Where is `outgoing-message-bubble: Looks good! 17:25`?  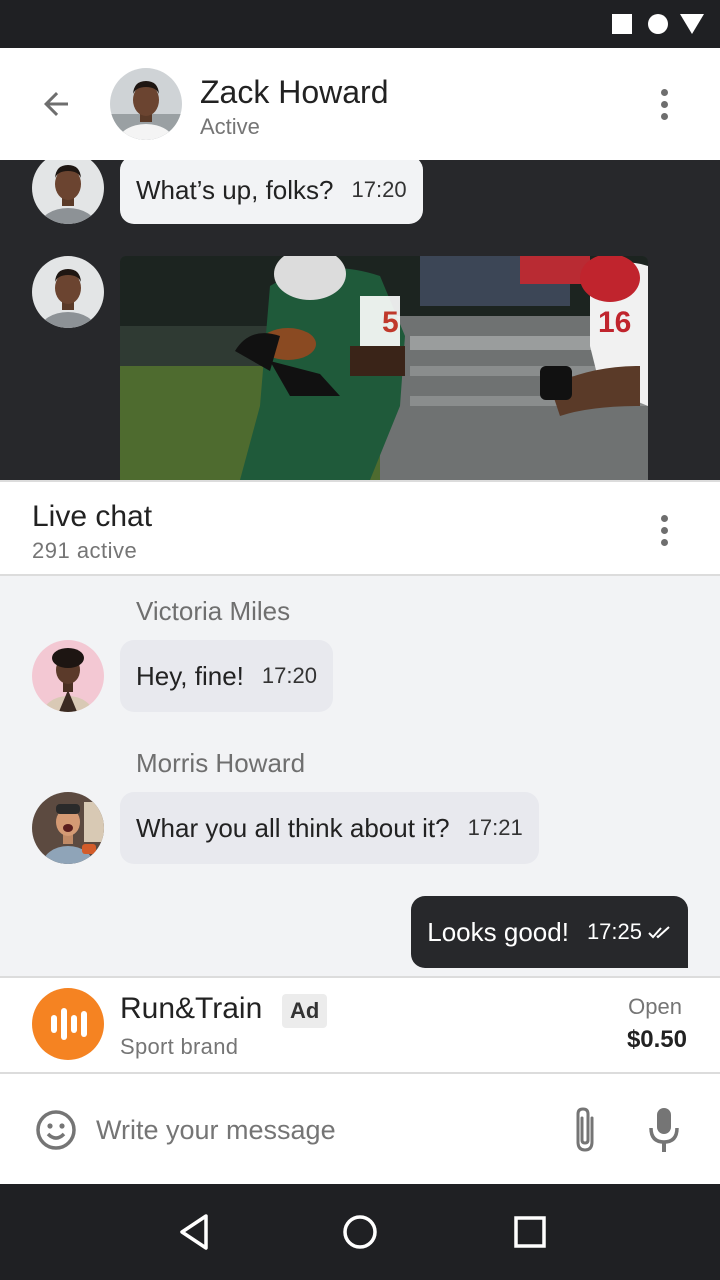 outgoing-message-bubble: Looks good! 17:25 is located at coordinates (549, 932).